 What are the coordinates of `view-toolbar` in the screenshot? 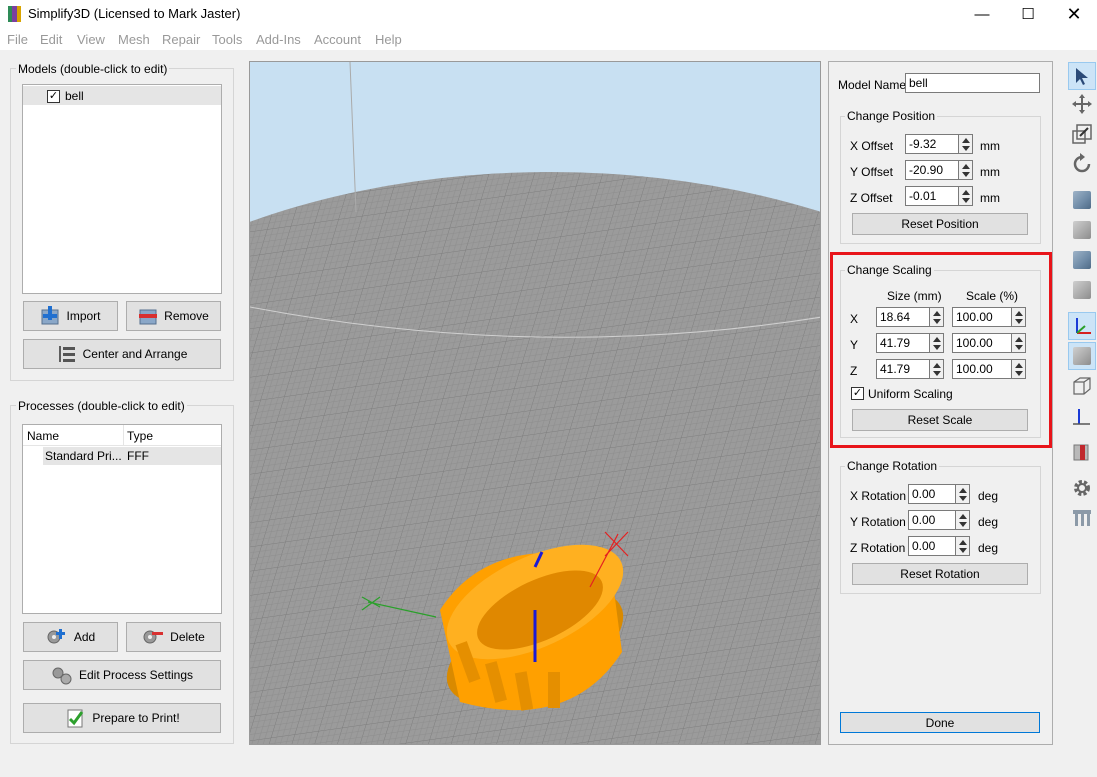 It's located at (1081, 414).